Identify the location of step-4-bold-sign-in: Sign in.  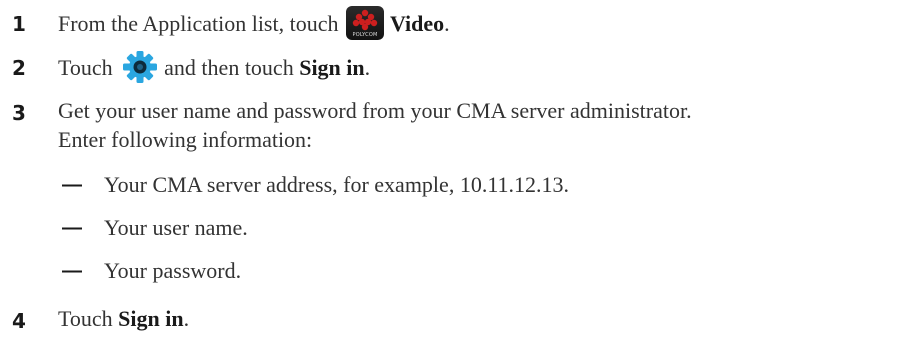
(151, 318).